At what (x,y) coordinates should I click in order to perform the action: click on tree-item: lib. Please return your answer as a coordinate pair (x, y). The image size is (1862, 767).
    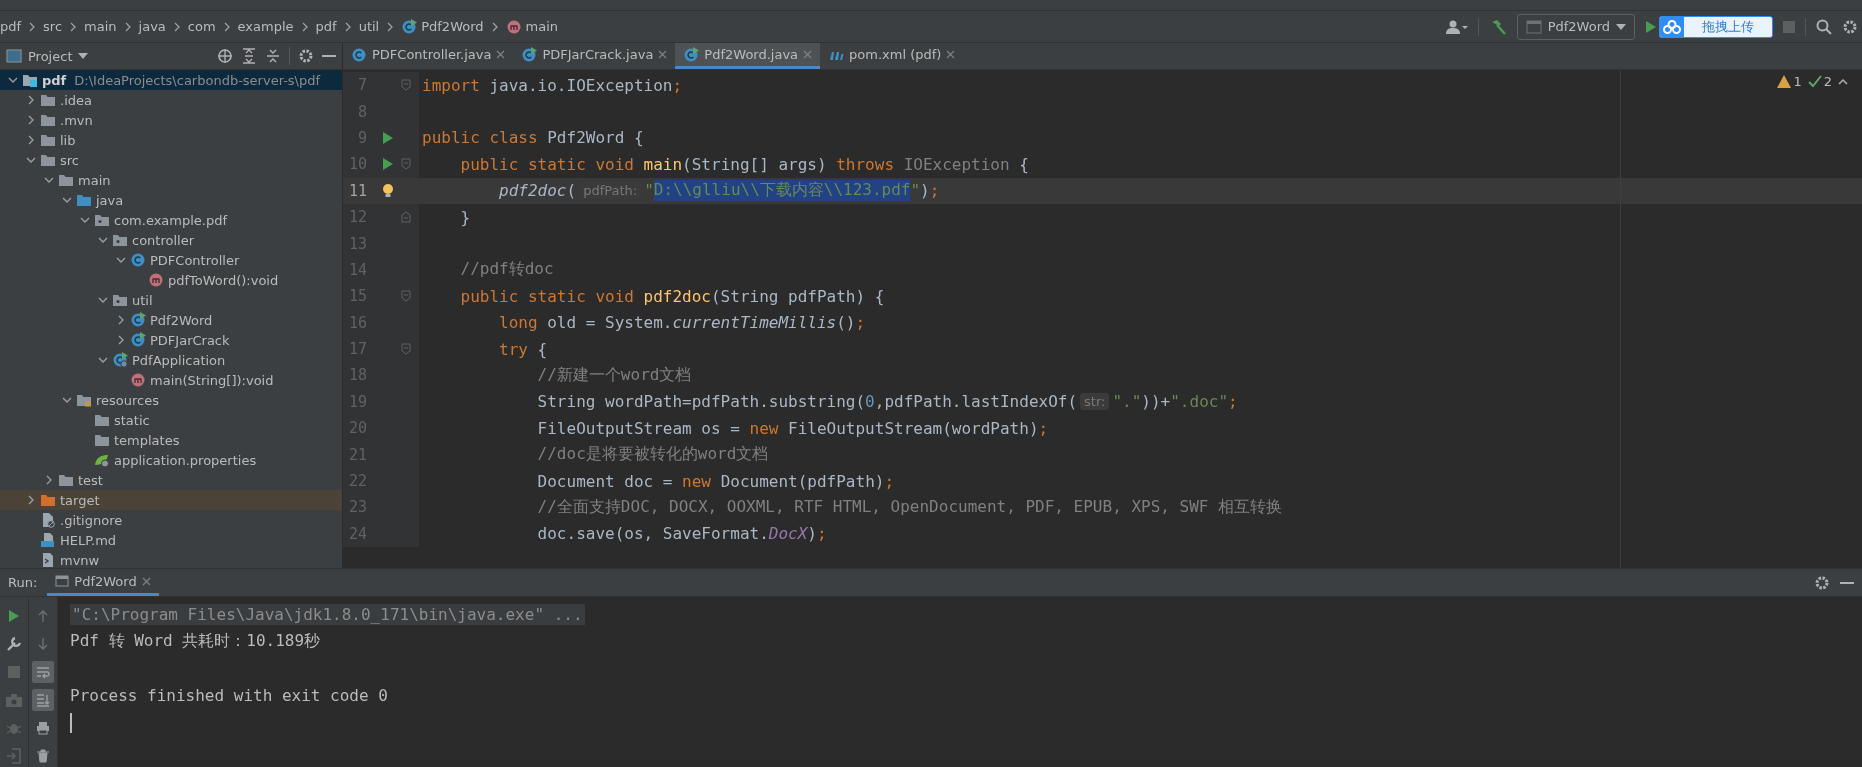
    Looking at the image, I should click on (171, 140).